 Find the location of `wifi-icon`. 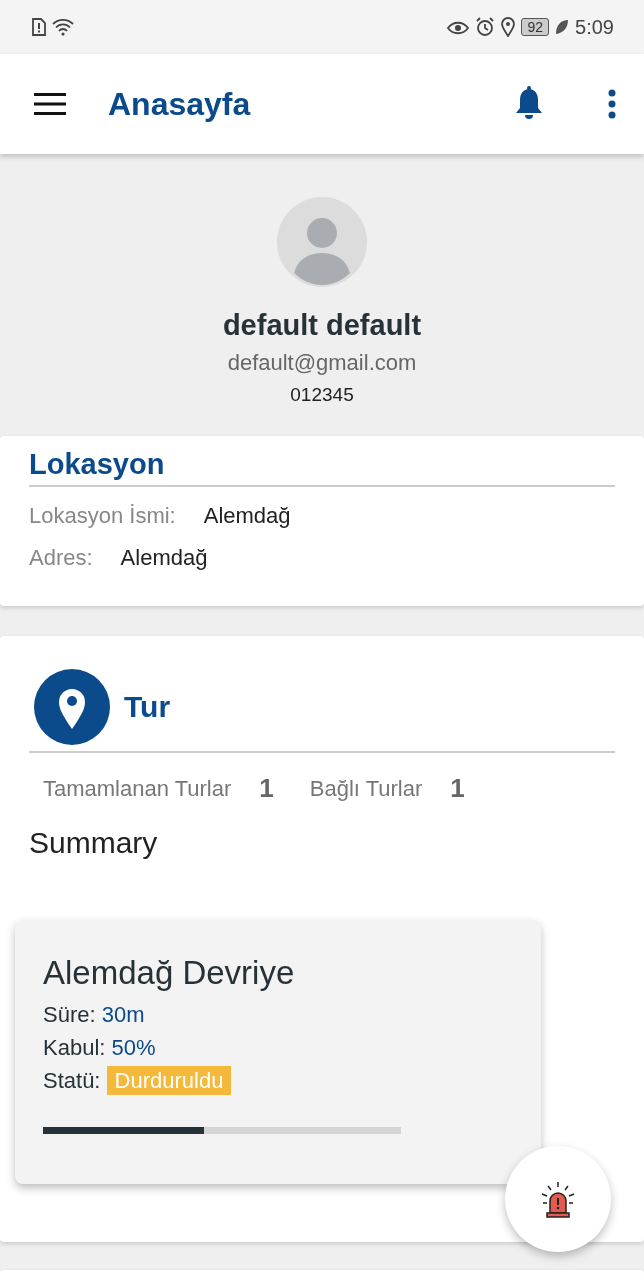

wifi-icon is located at coordinates (63, 27).